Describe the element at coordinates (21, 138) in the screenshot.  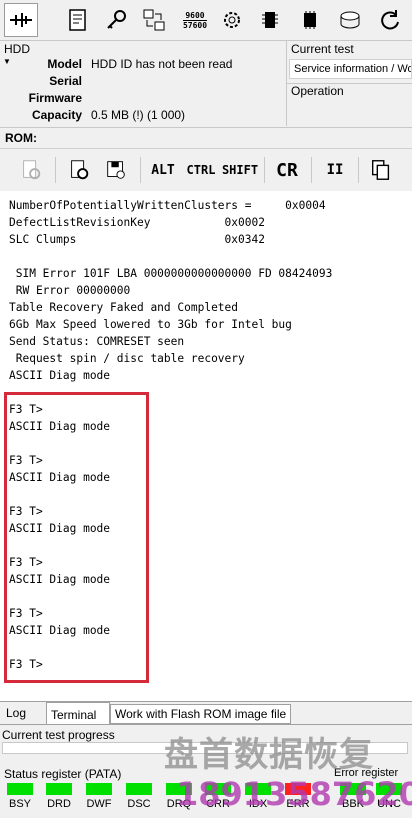
I see `rom-label: ROM:` at that location.